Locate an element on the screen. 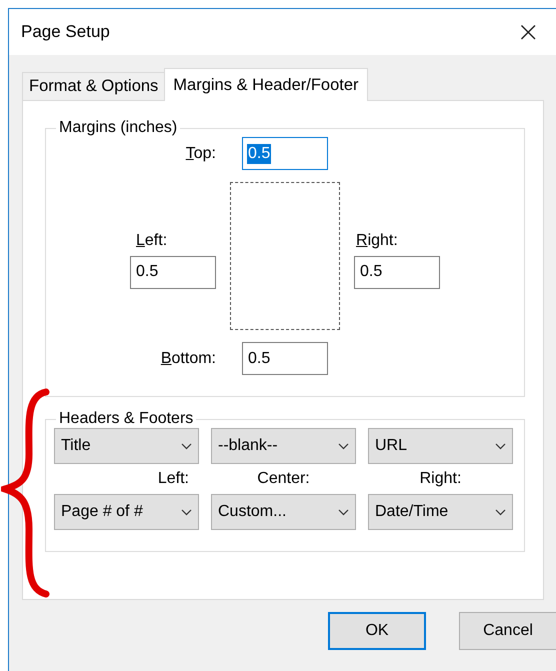 This screenshot has width=556, height=671. field-label: Top: is located at coordinates (201, 153).